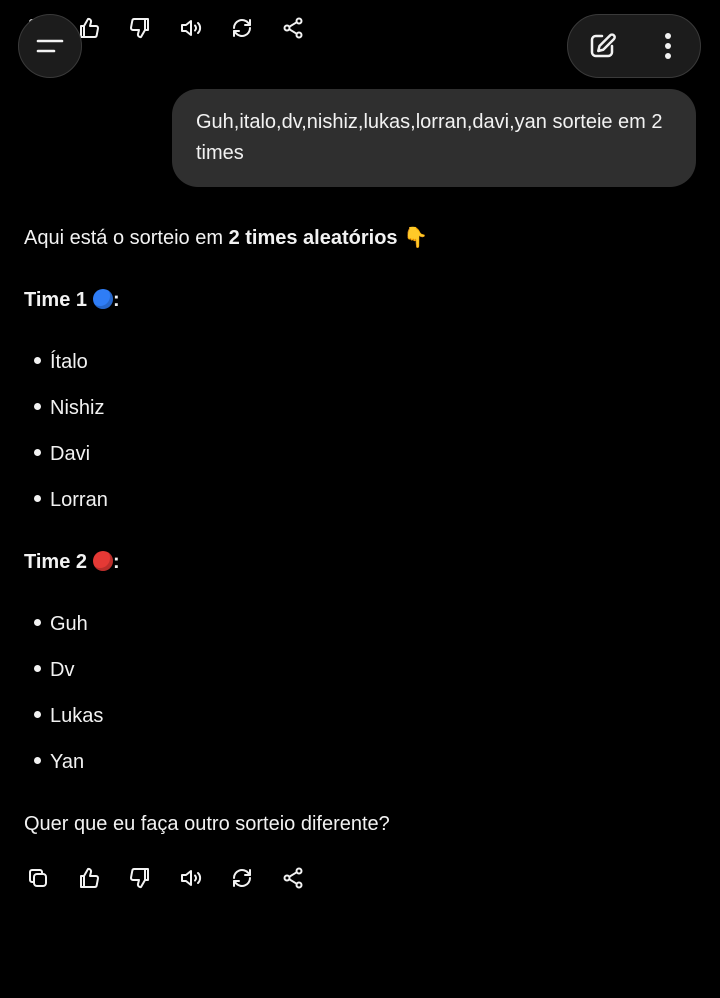  I want to click on header-actions, so click(634, 46).